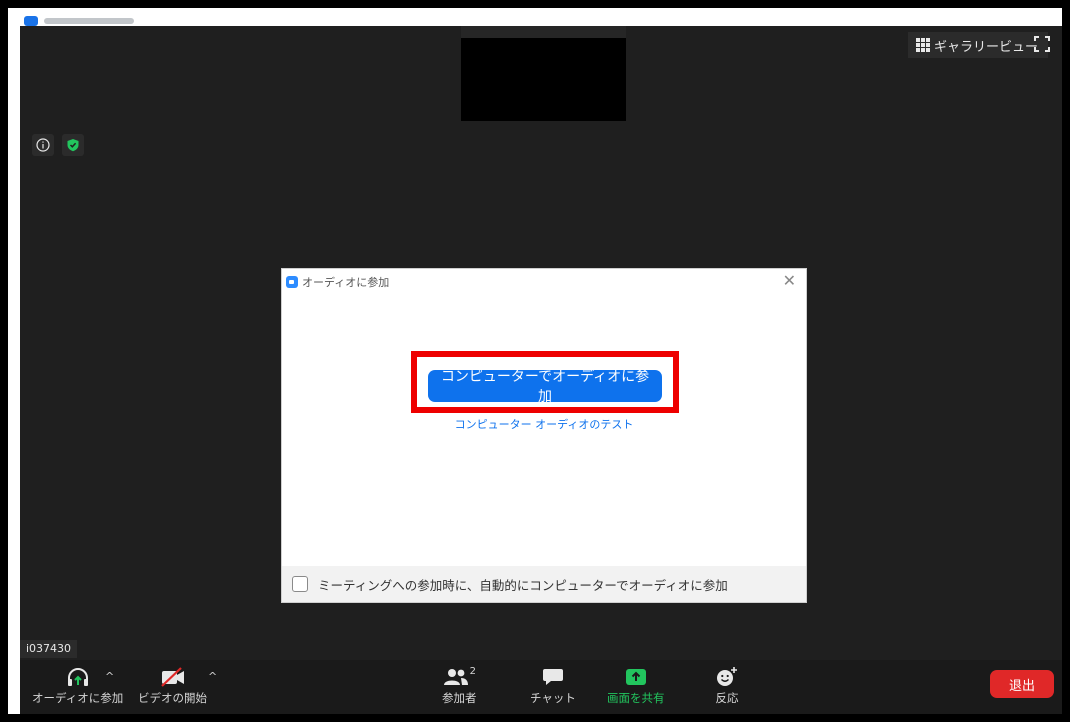 The width and height of the screenshot is (1070, 722). Describe the element at coordinates (636, 677) in the screenshot. I see `share-screen-icon` at that location.